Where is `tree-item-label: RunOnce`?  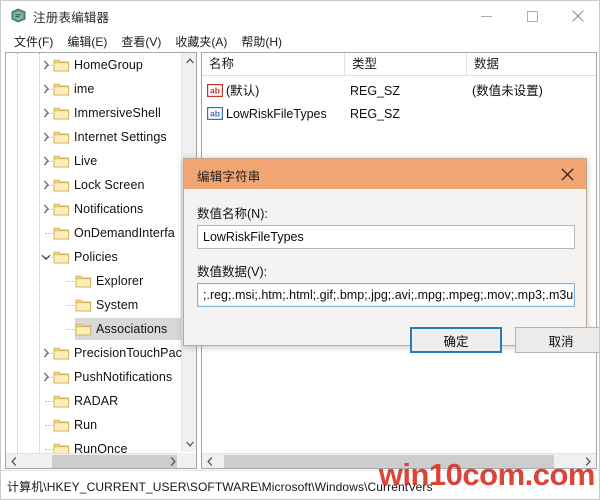 tree-item-label: RunOnce is located at coordinates (101, 447).